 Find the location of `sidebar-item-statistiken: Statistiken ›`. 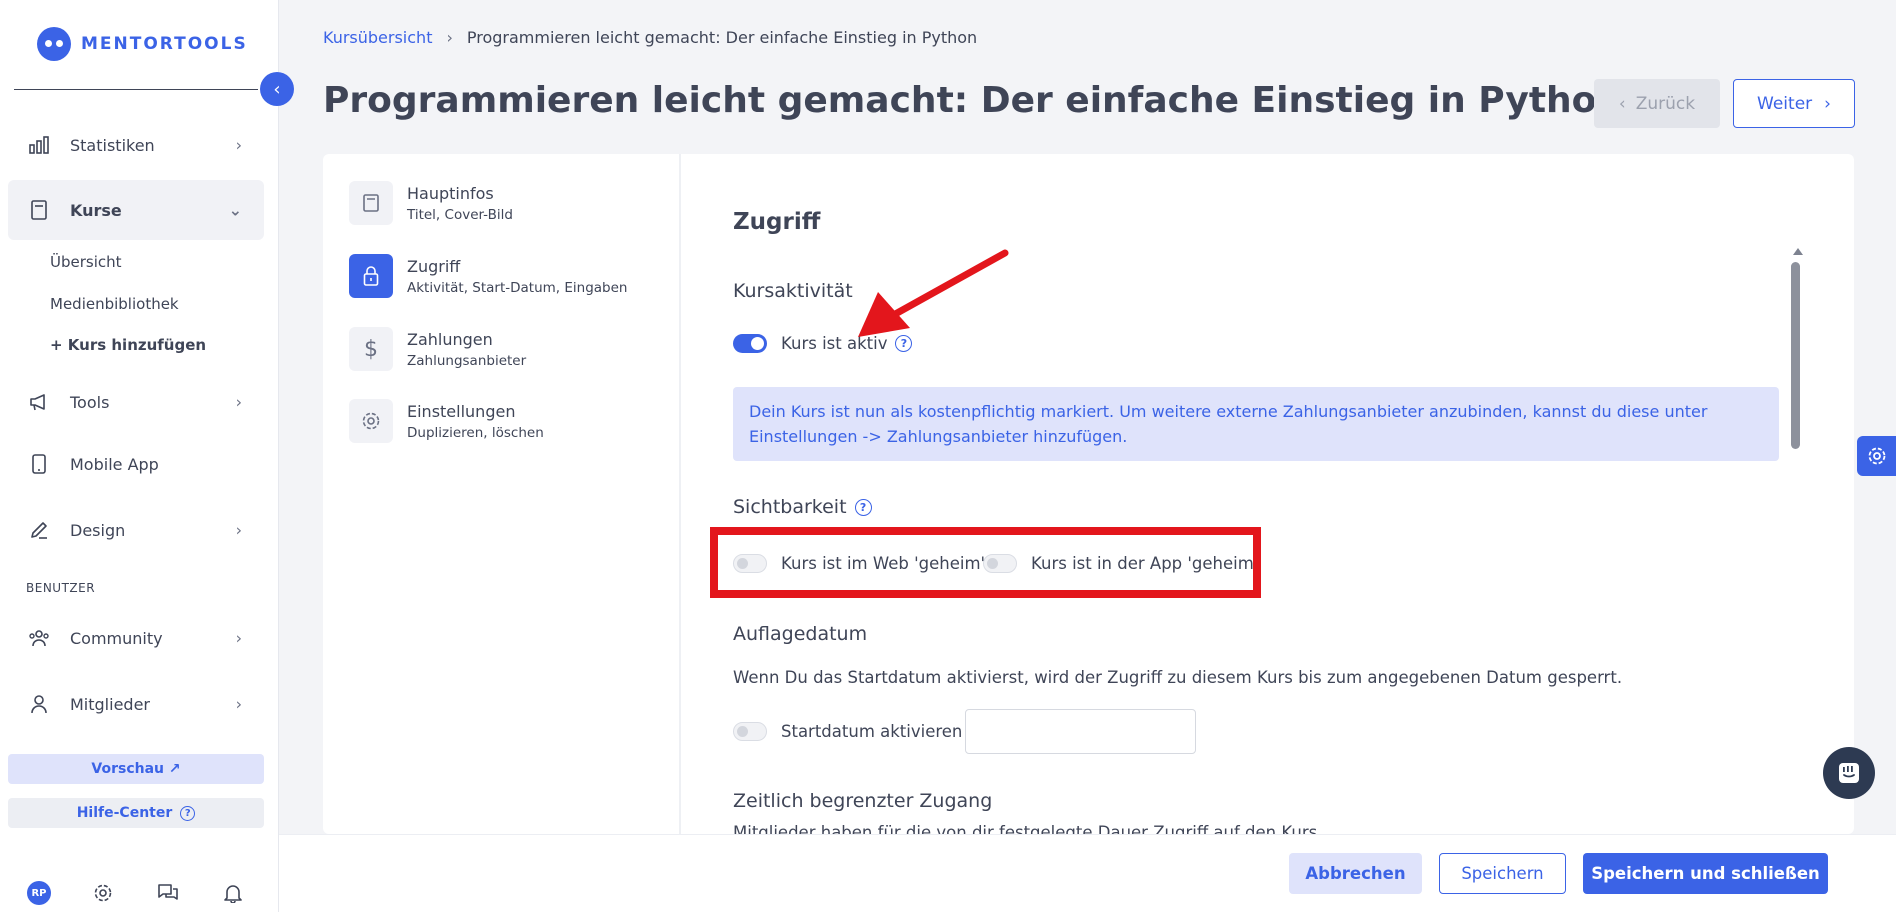

sidebar-item-statistiken: Statistiken › is located at coordinates (136, 145).